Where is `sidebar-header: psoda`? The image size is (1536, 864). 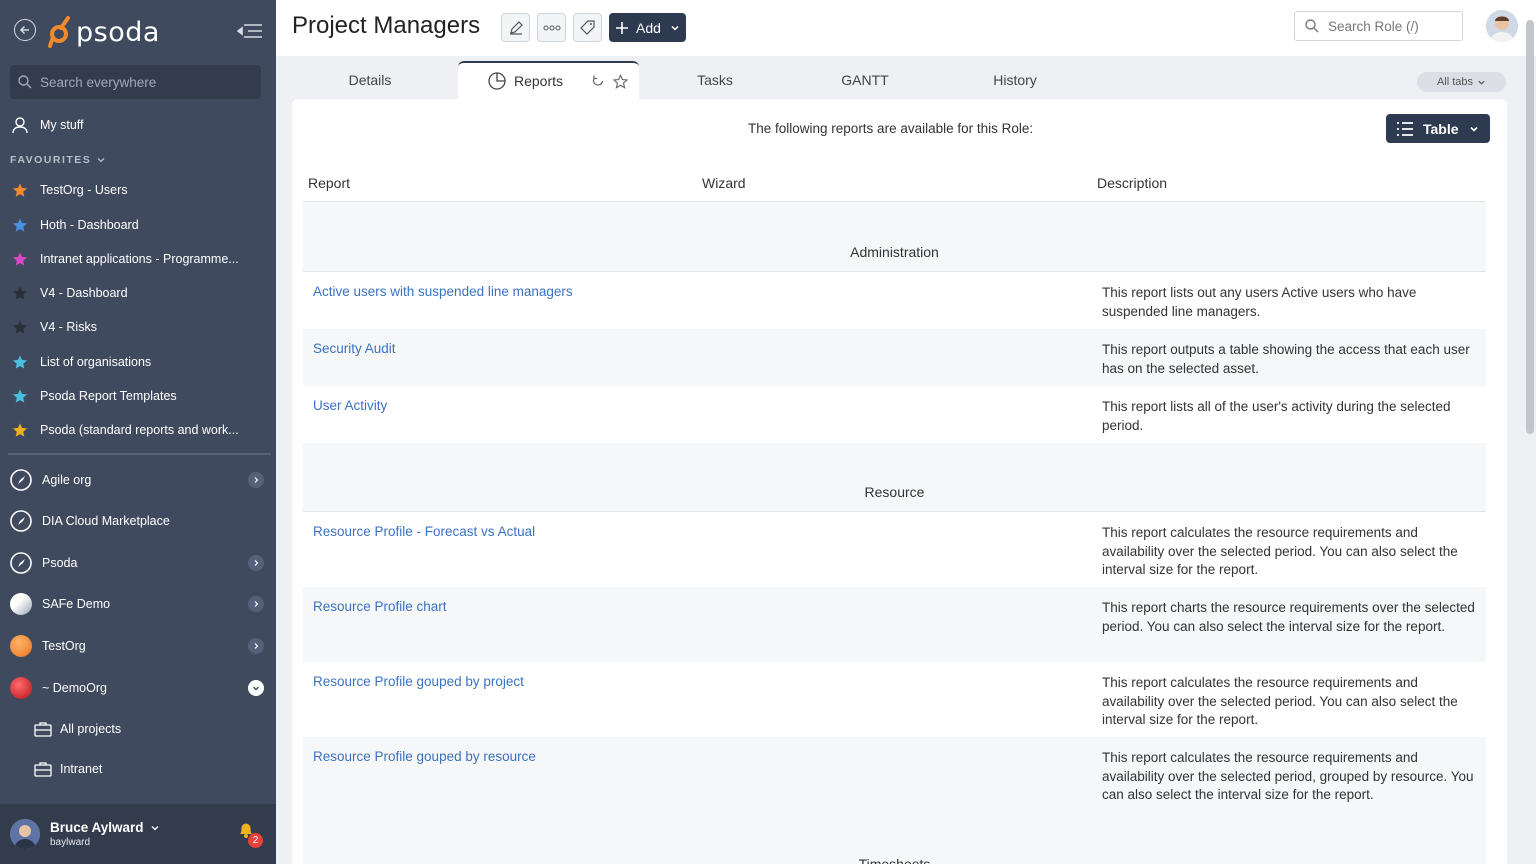 sidebar-header: psoda is located at coordinates (138, 32).